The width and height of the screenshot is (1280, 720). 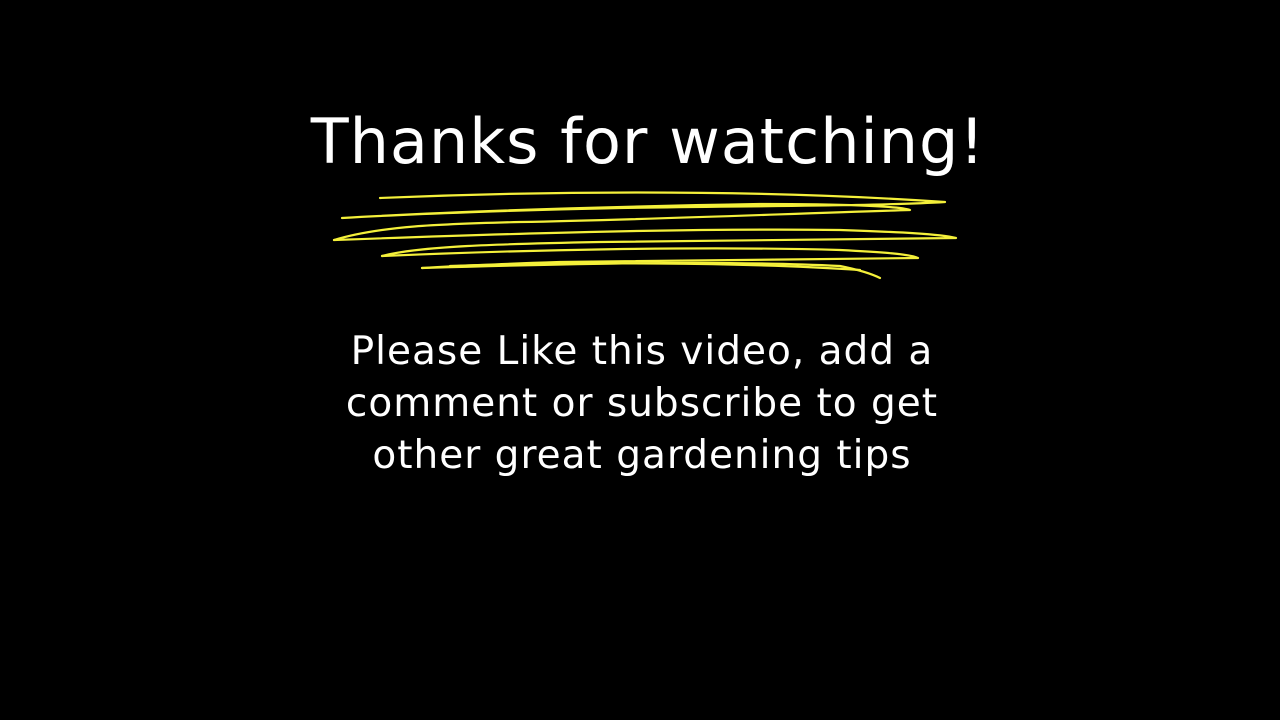 I want to click on message-line: other great gardening tips, so click(x=642, y=455).